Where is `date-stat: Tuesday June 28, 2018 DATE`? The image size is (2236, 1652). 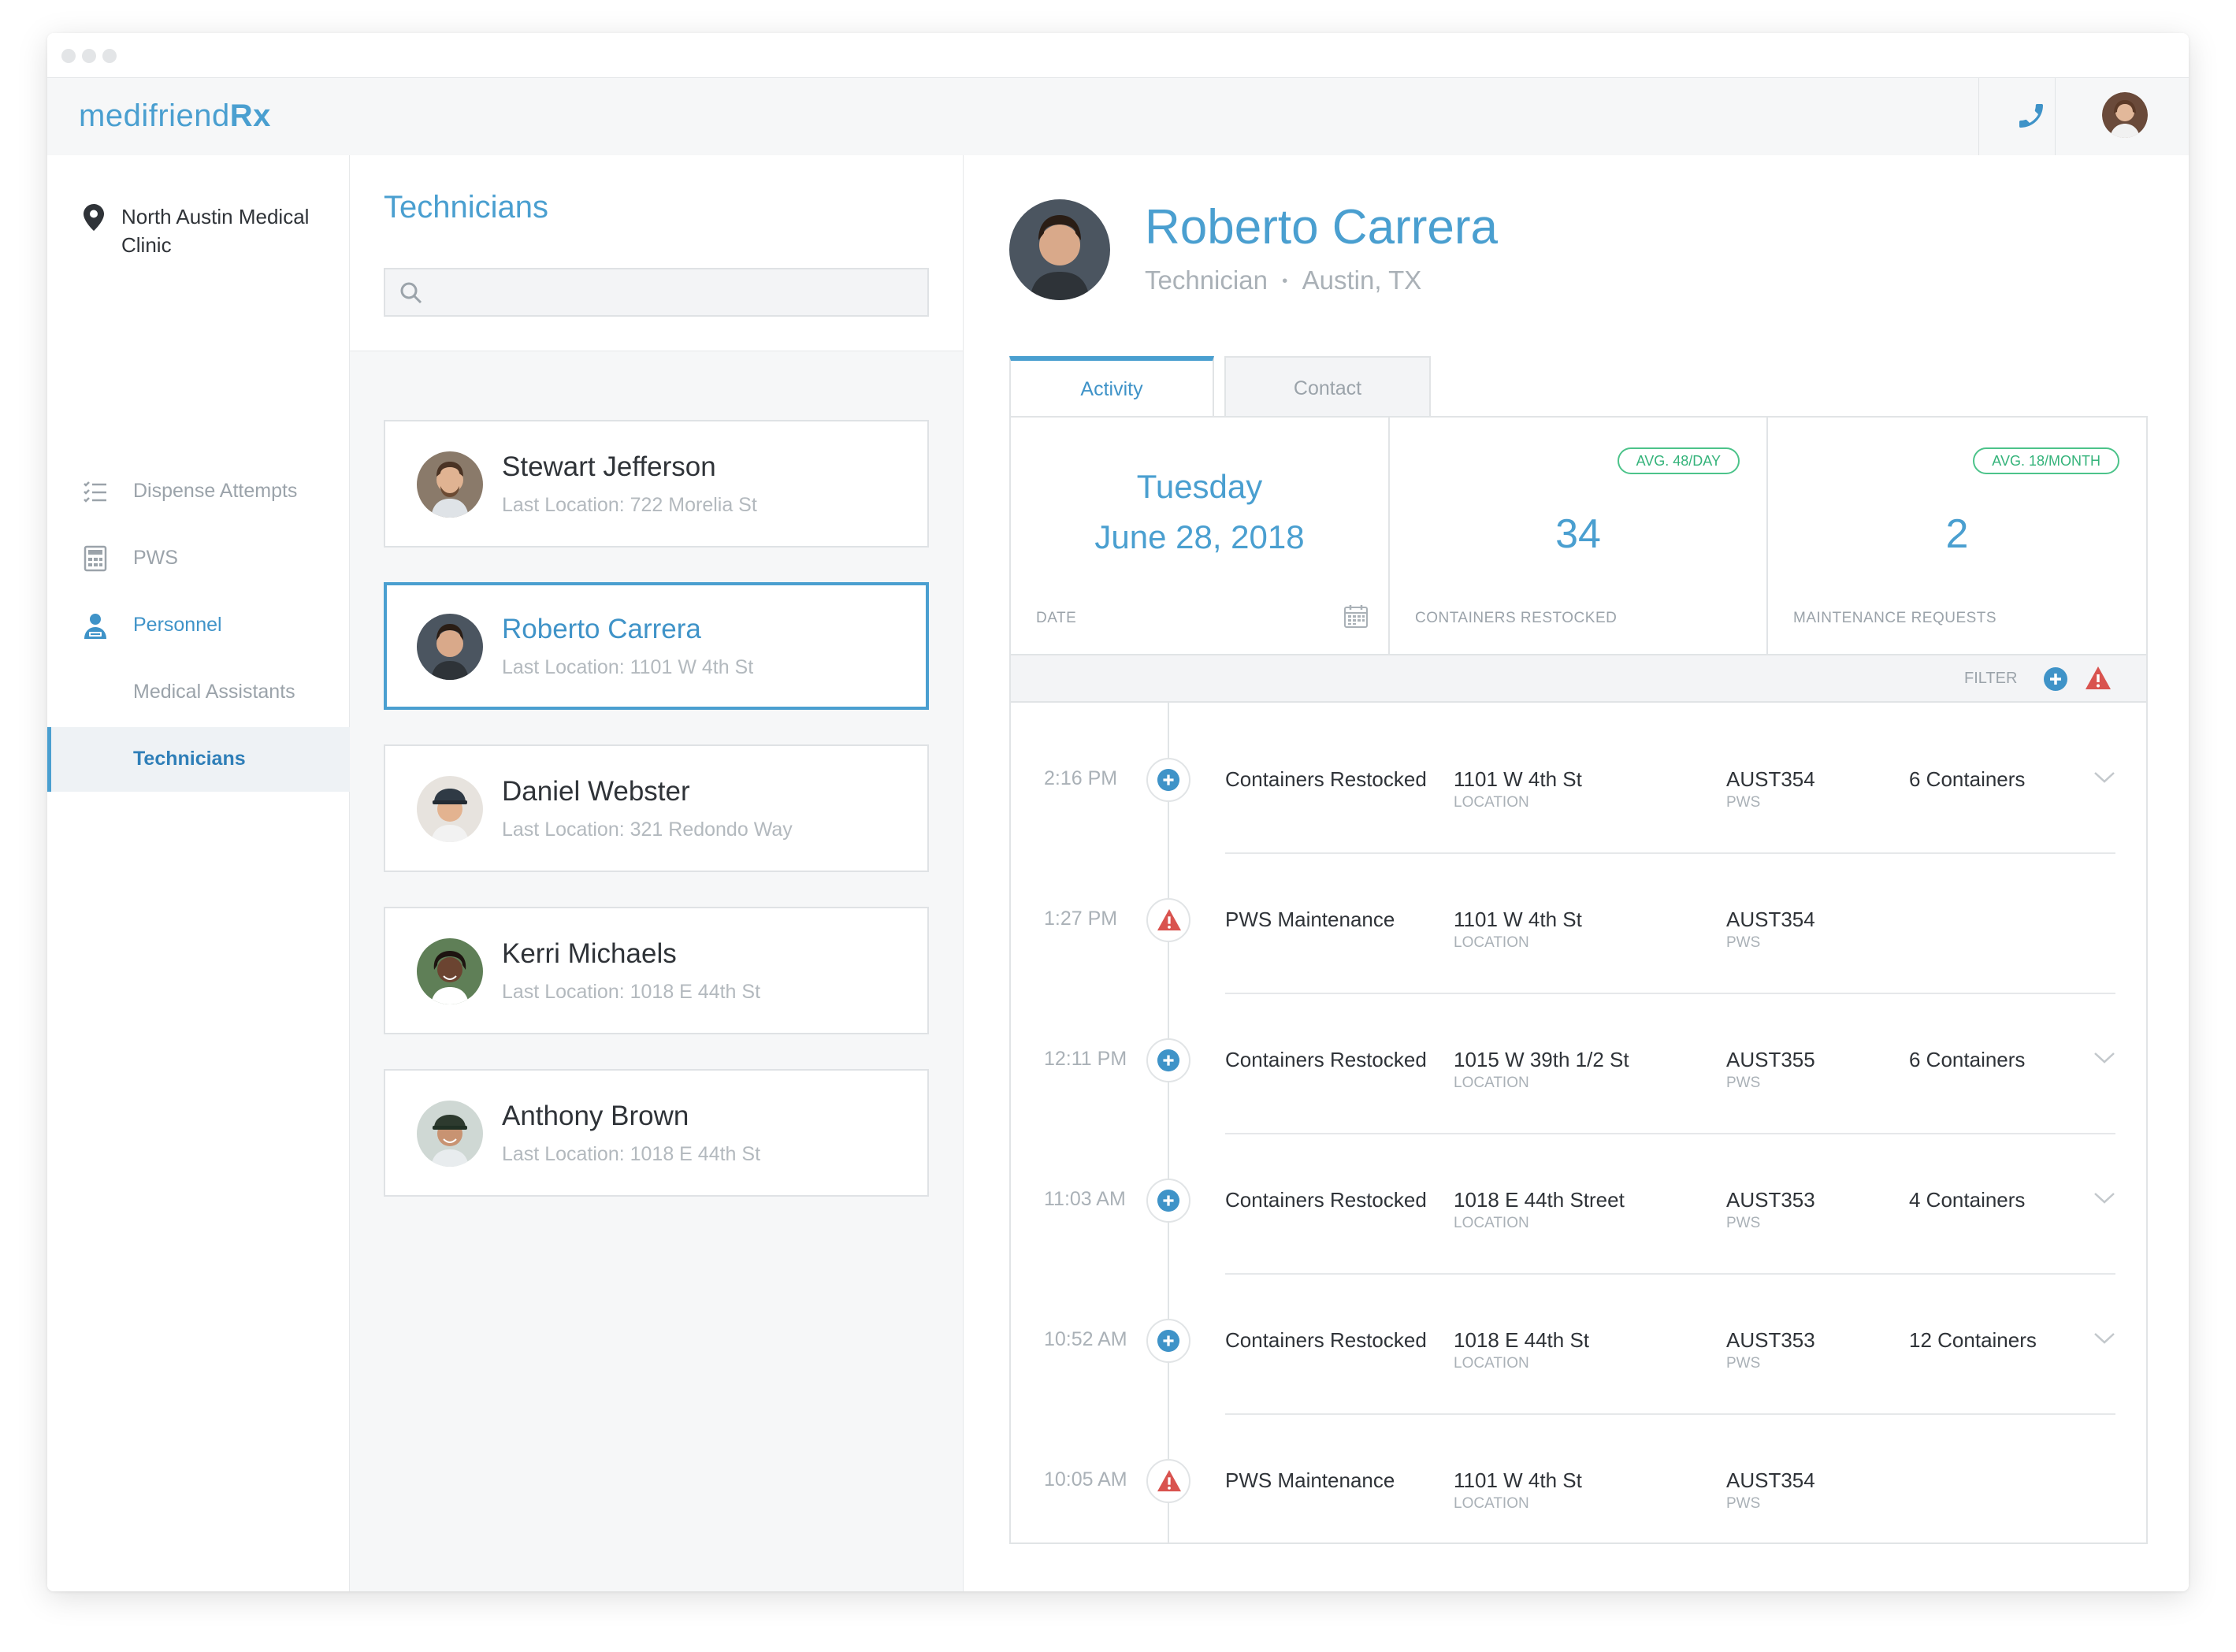 date-stat: Tuesday June 28, 2018 DATE is located at coordinates (1200, 536).